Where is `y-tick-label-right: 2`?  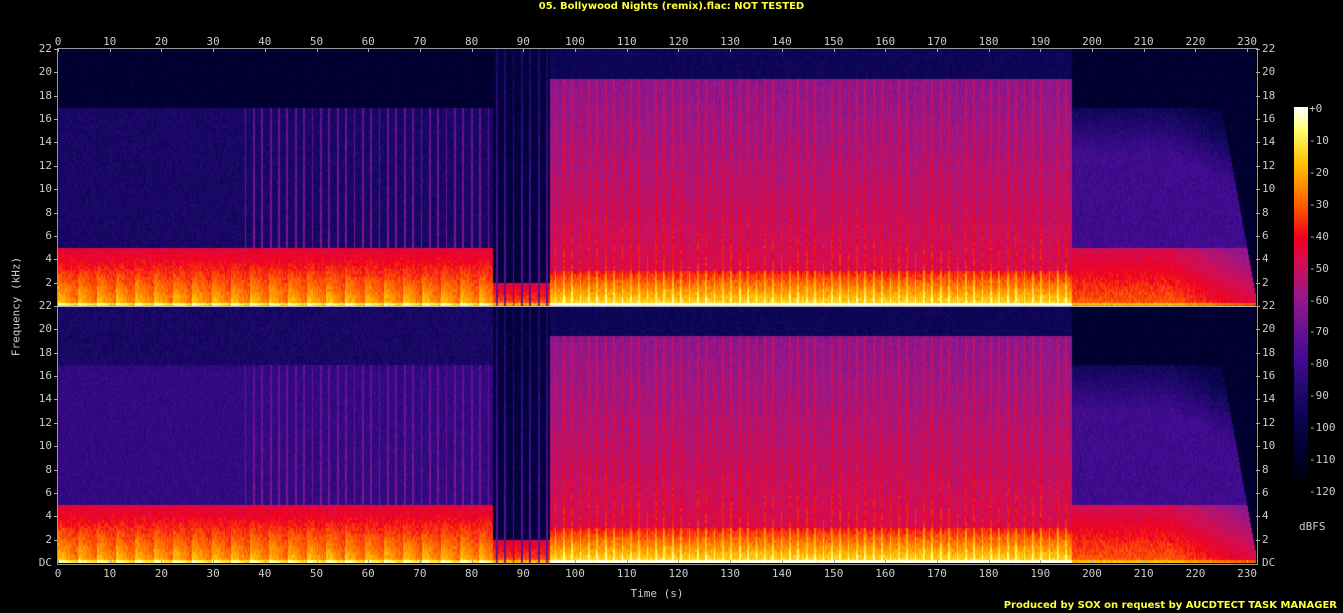 y-tick-label-right: 2 is located at coordinates (1265, 539).